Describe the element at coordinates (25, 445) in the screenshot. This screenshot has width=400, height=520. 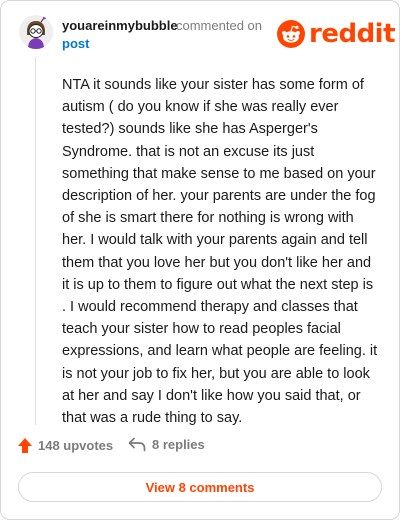
I see `upvote-arrow-icon` at that location.